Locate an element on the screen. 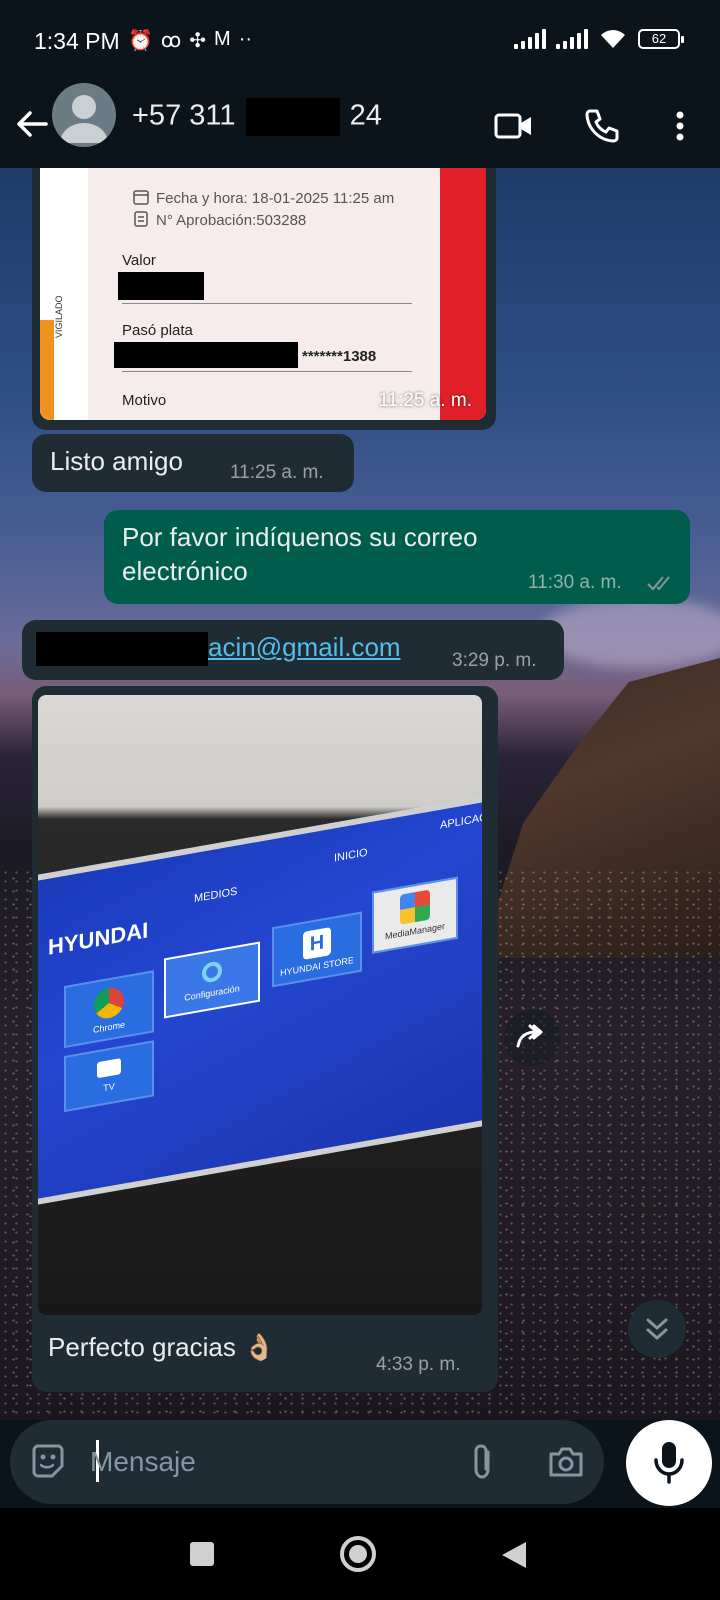 Image resolution: width=720 pixels, height=1600 pixels. message-composer is located at coordinates (307, 1462).